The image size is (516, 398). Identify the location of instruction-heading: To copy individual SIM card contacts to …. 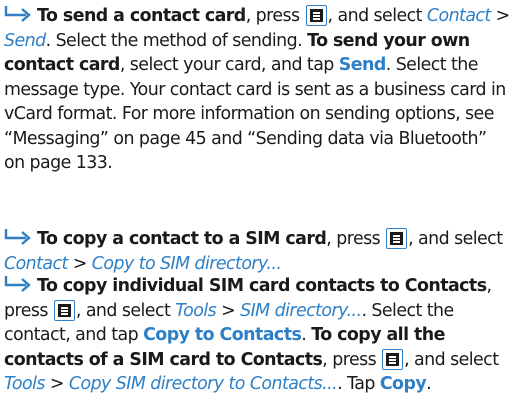
(262, 286).